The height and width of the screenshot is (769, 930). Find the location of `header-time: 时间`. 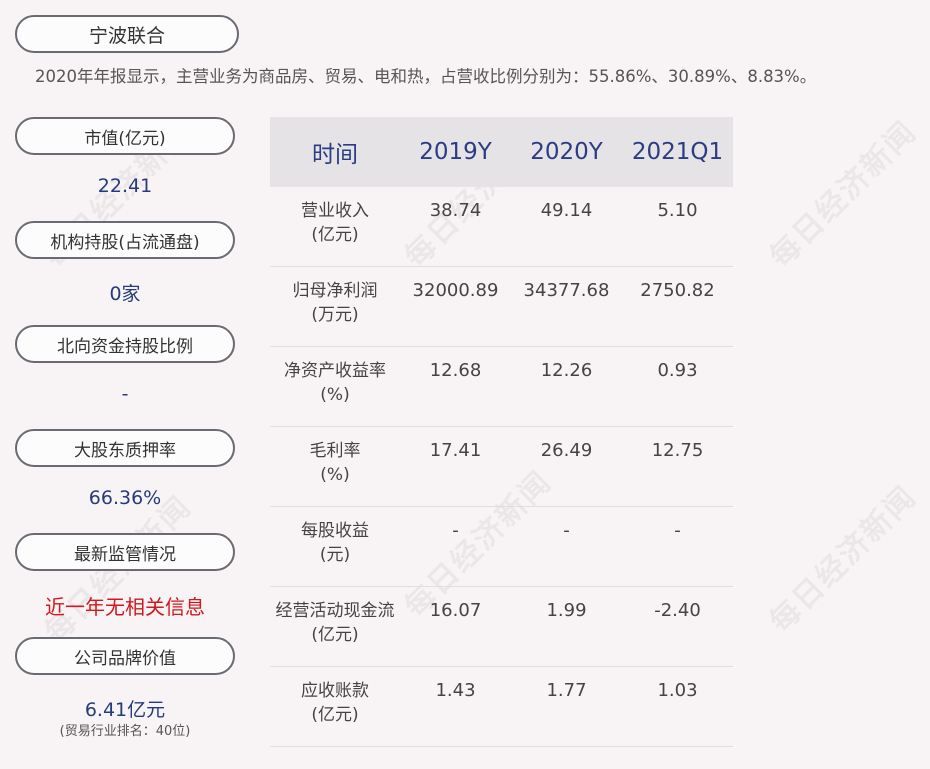

header-time: 时间 is located at coordinates (335, 155).